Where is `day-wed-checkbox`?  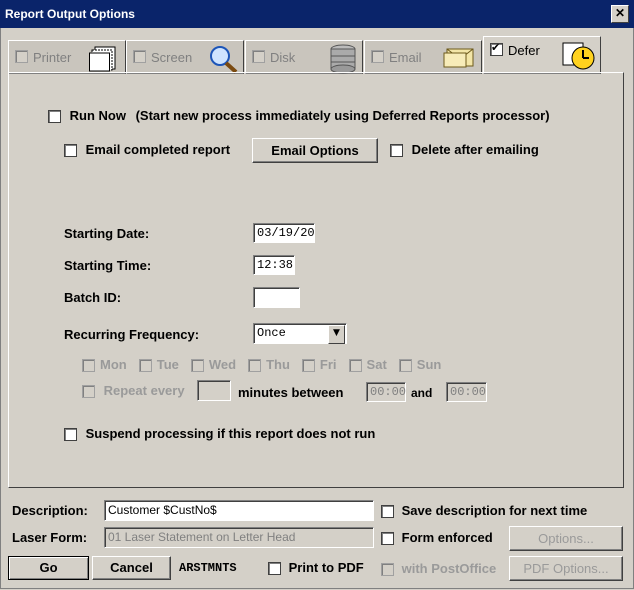 day-wed-checkbox is located at coordinates (197, 366).